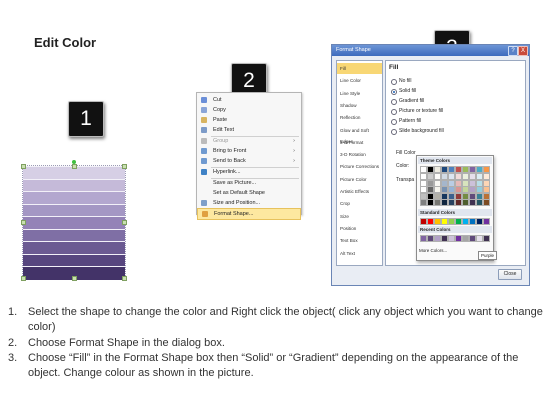 Image resolution: width=560 pixels, height=420 pixels. I want to click on menu-item-bring-to-front: Bring to Front ›, so click(249, 151).